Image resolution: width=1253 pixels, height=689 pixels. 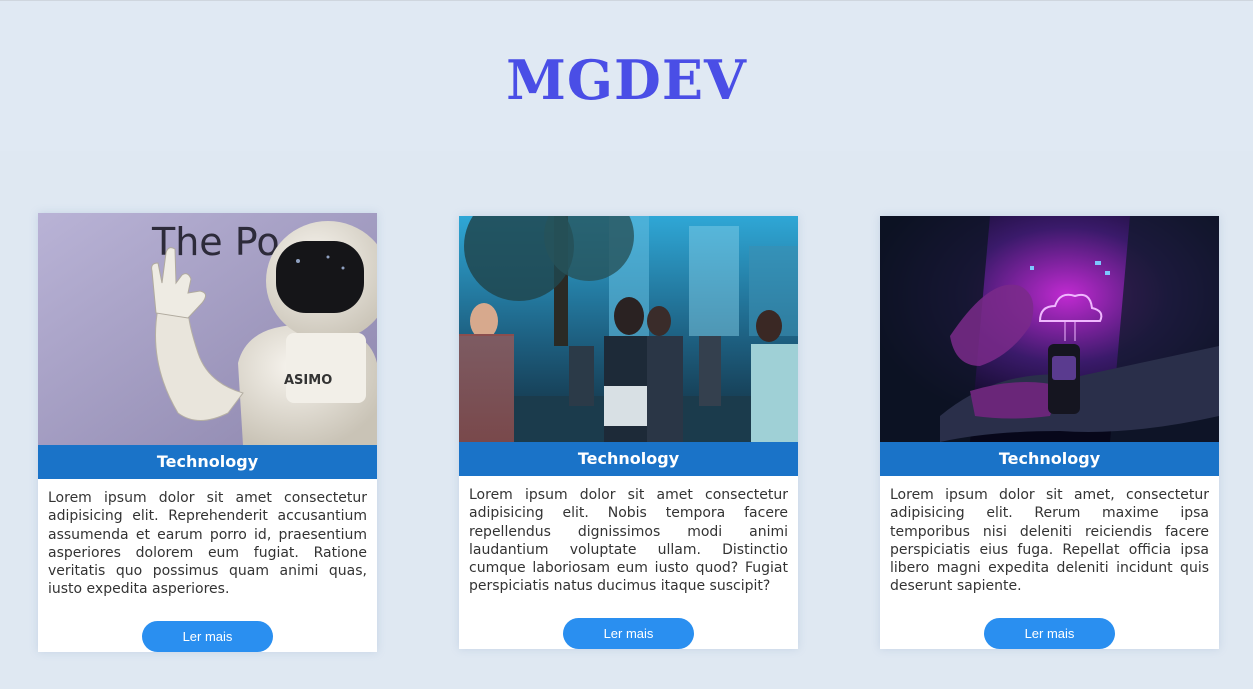 I want to click on city-people-phones-image, so click(x=628, y=329).